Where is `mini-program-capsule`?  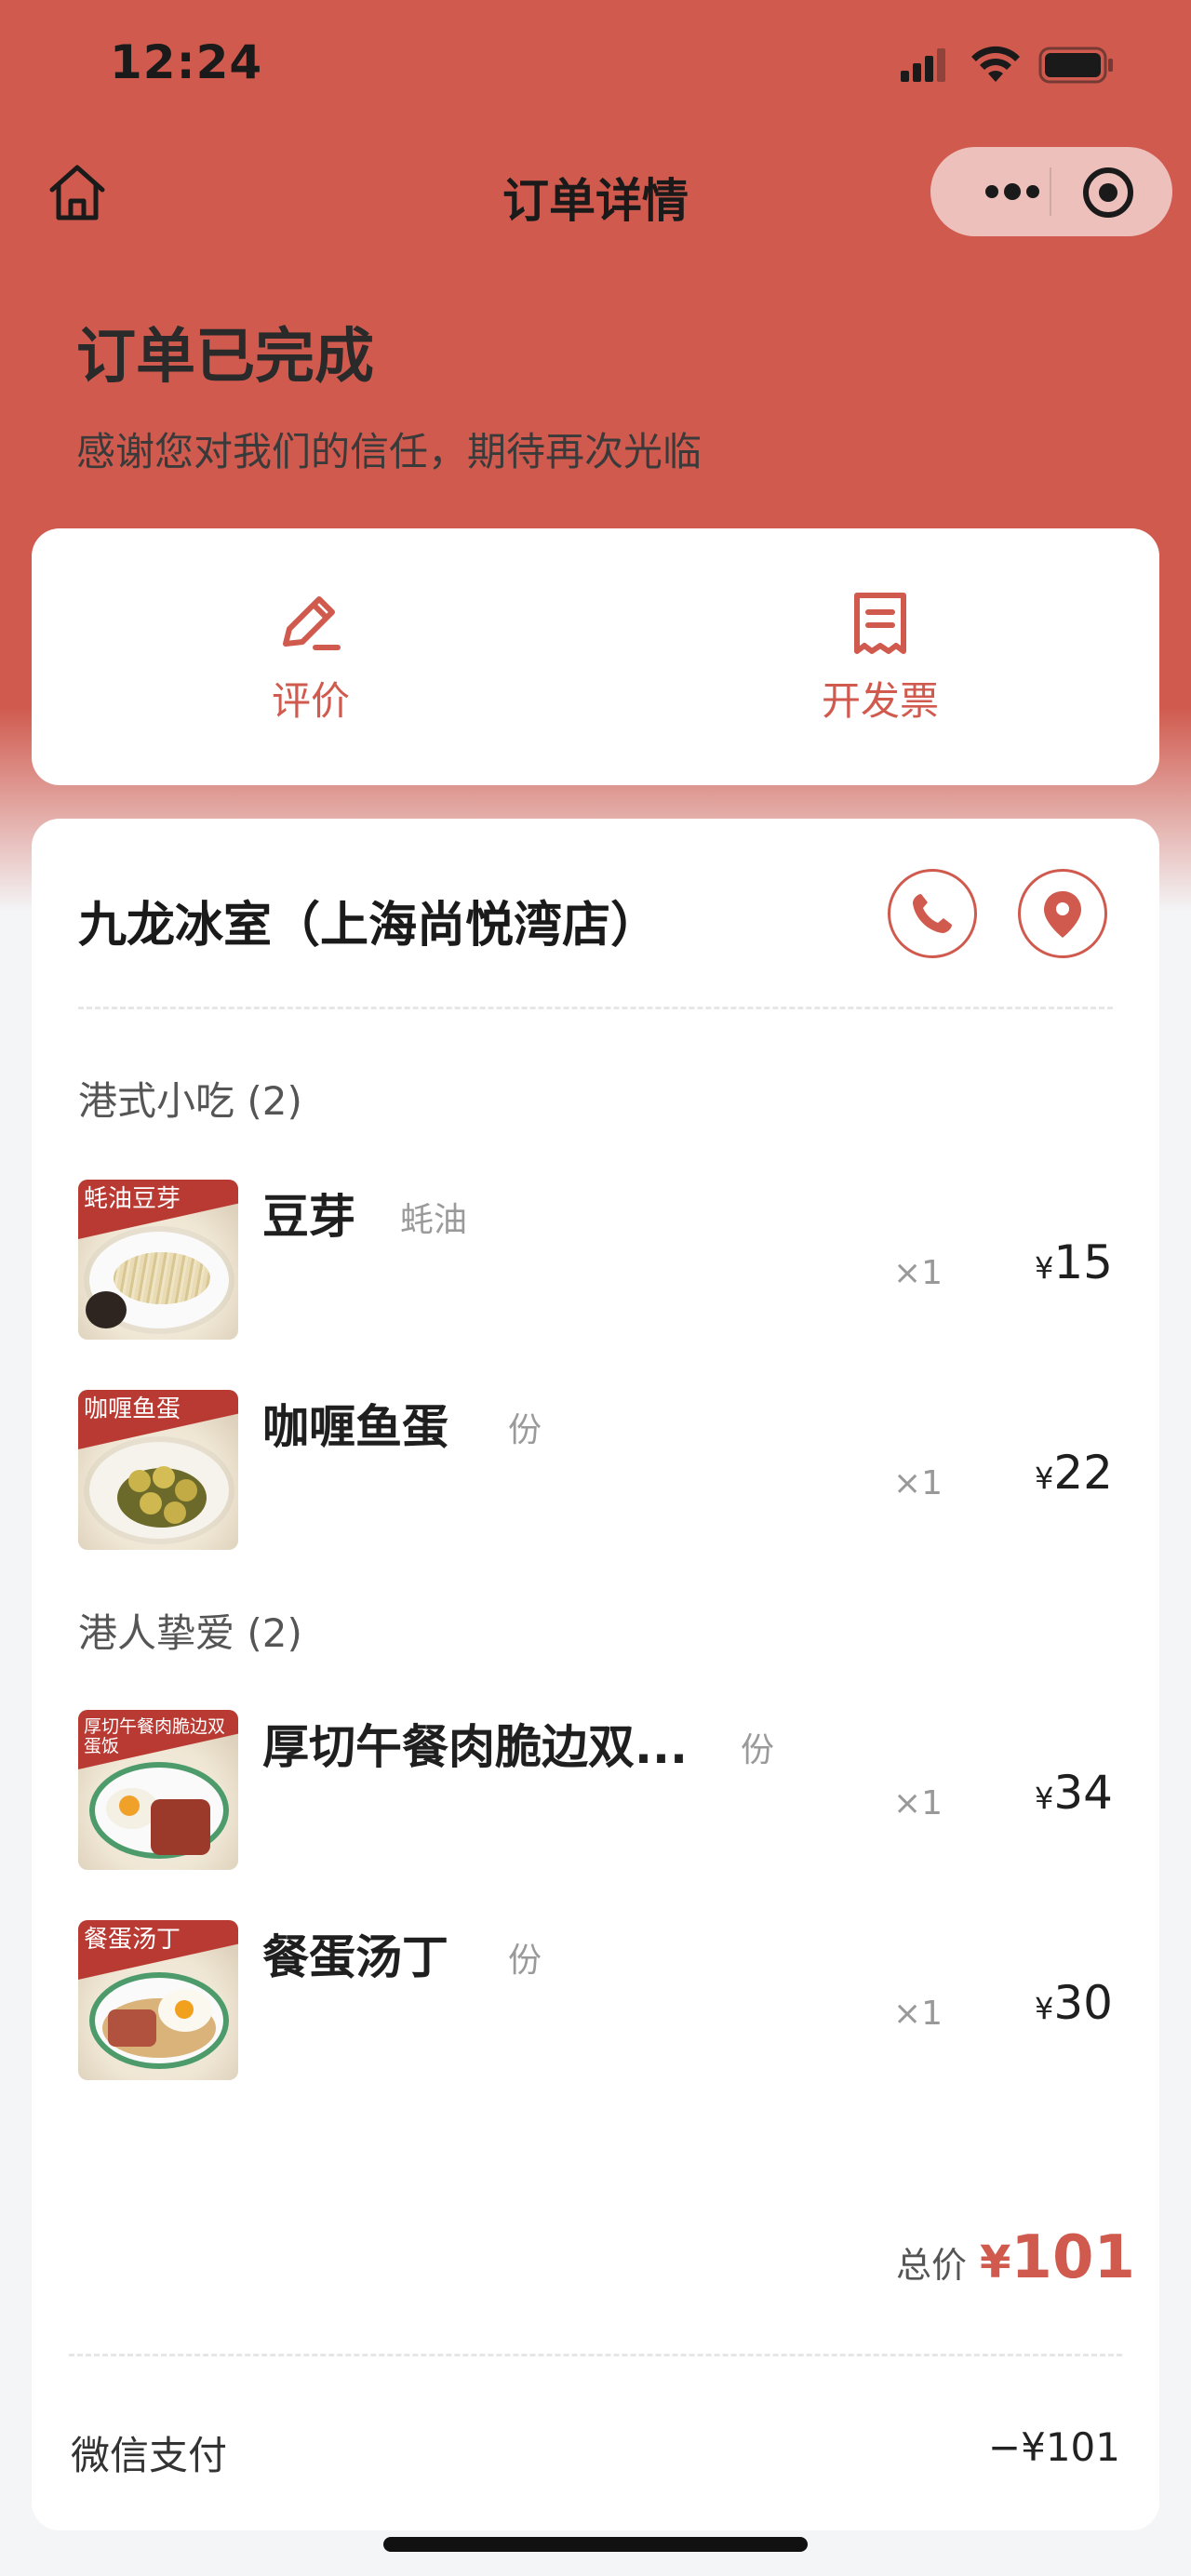
mini-program-capsule is located at coordinates (1051, 191).